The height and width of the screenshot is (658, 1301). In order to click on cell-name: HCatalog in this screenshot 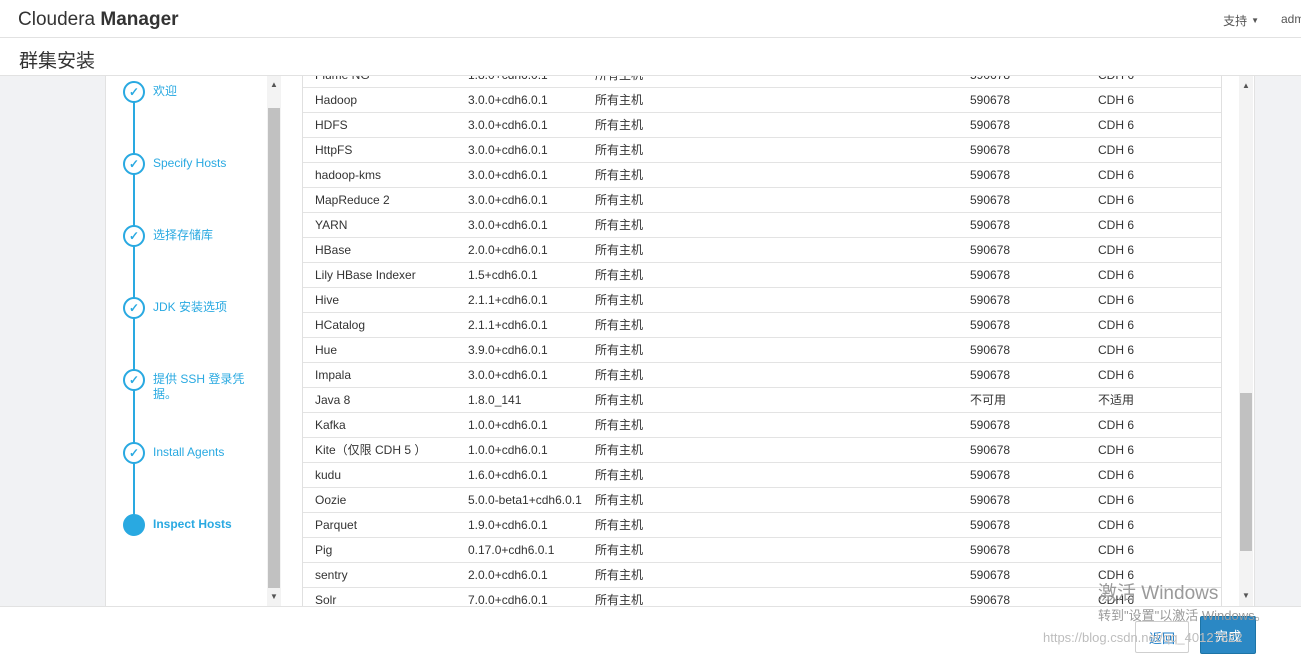, I will do `click(340, 325)`.